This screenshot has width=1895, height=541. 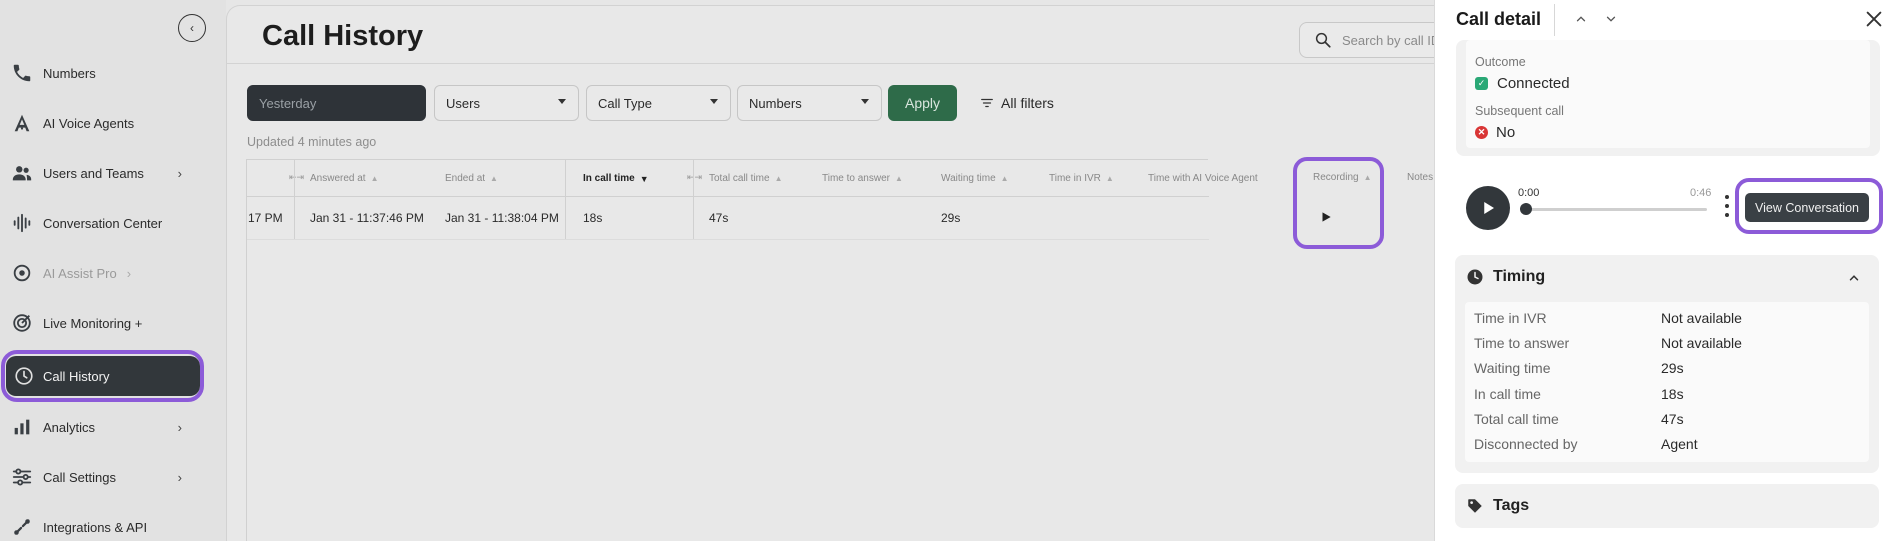 What do you see at coordinates (93, 323) in the screenshot?
I see `sidebar-item-label: Live Monitoring +` at bounding box center [93, 323].